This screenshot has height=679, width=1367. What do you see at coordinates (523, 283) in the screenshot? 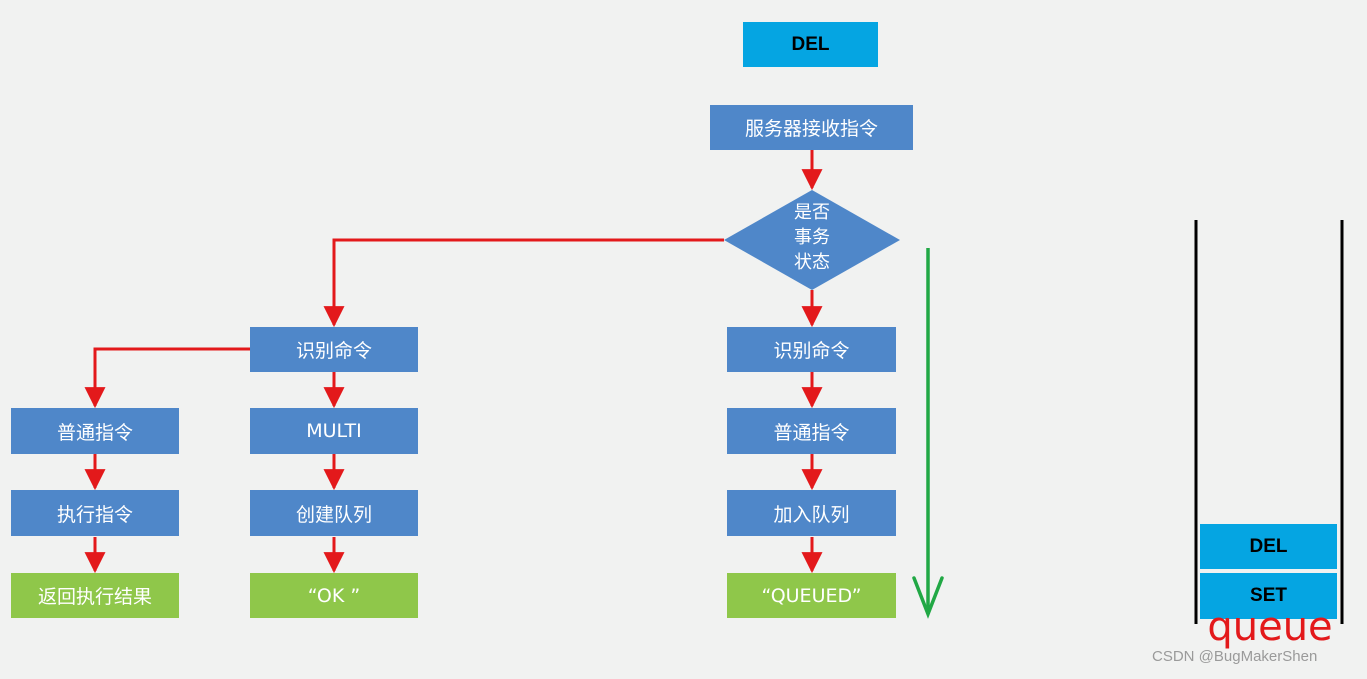
I see `arrow-decision-to-left-identify` at bounding box center [523, 283].